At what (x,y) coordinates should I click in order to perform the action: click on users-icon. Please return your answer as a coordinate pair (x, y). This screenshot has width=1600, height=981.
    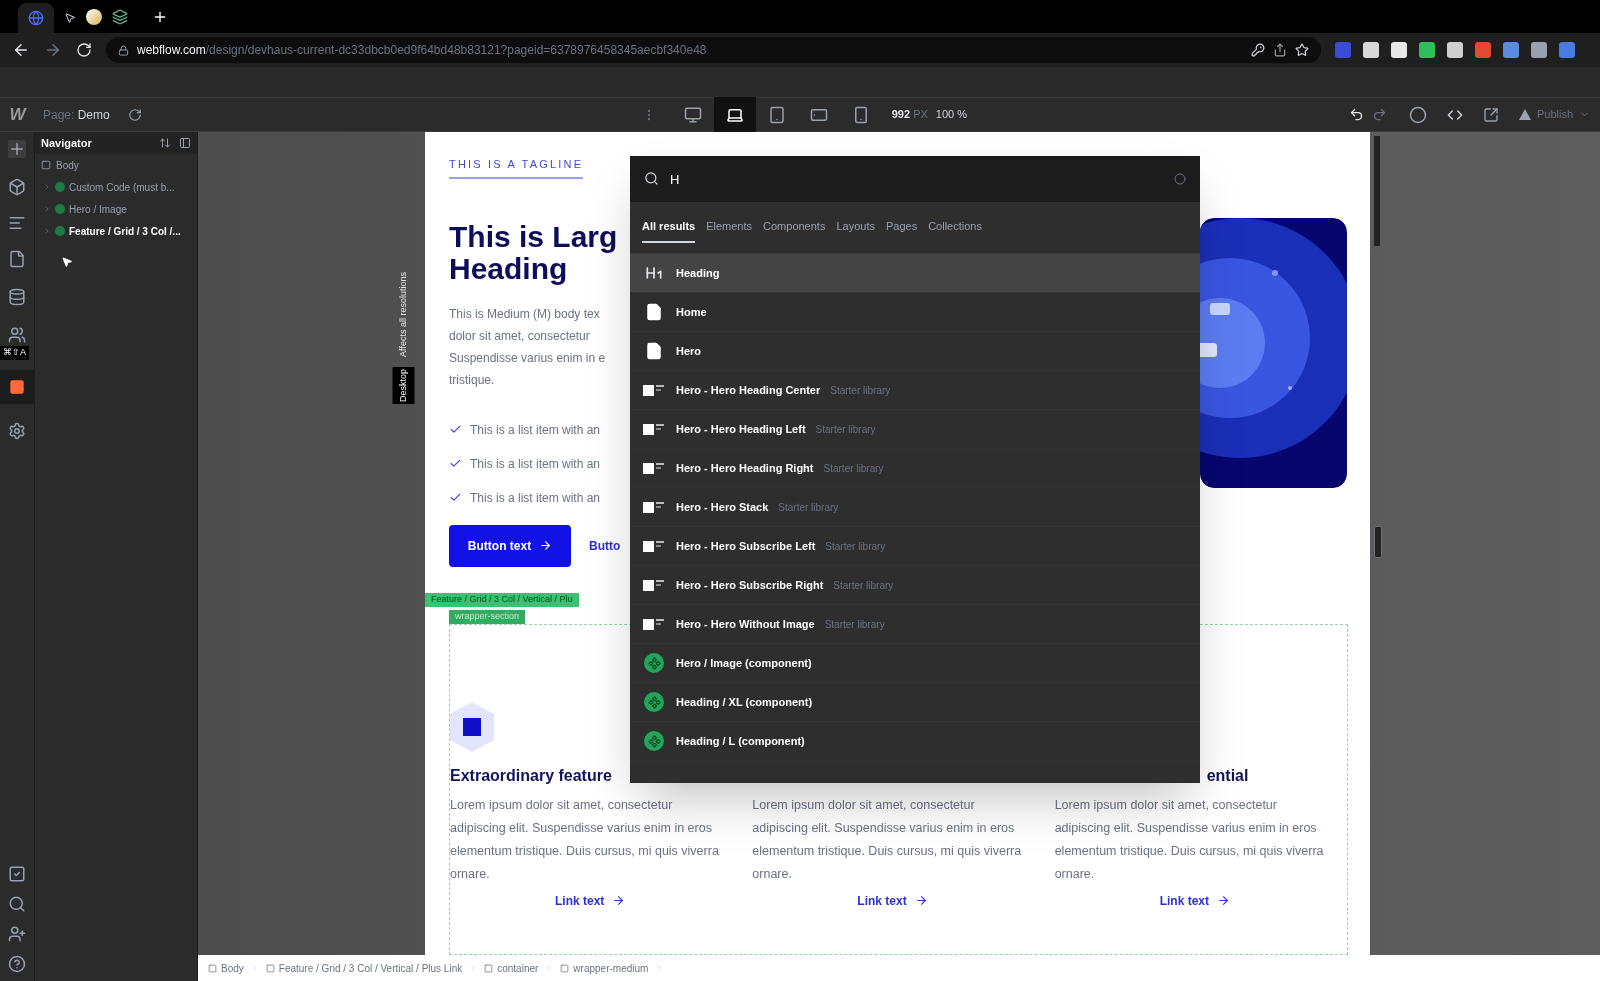
    Looking at the image, I should click on (17, 335).